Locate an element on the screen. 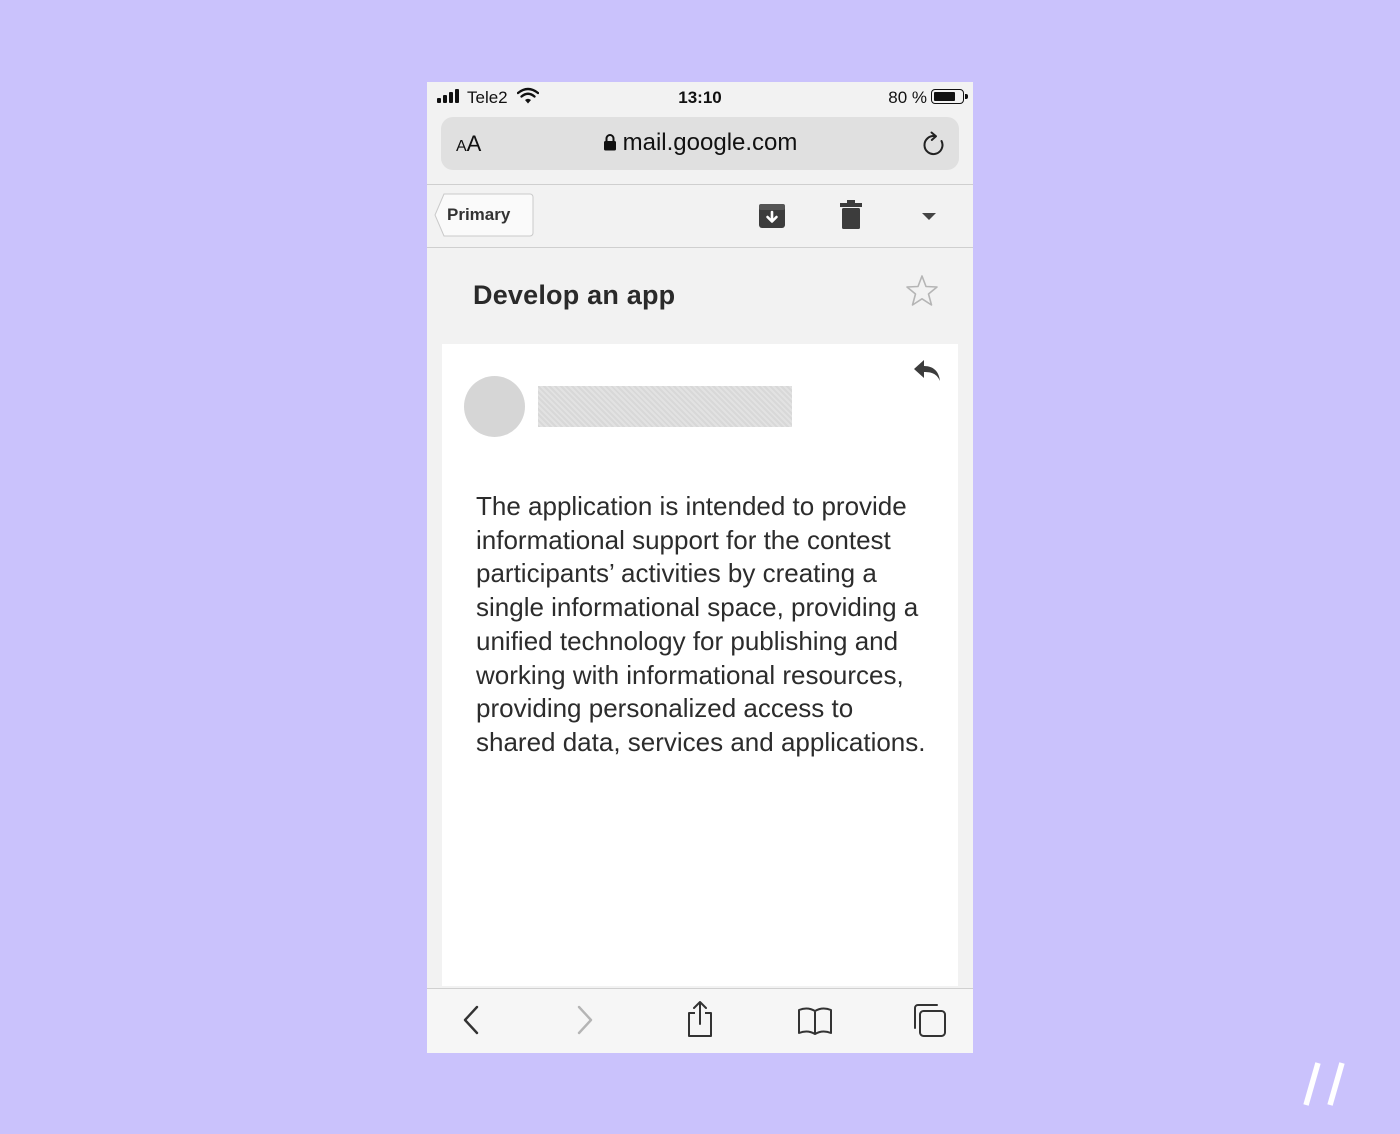 This screenshot has height=1134, width=1400. share-icon is located at coordinates (700, 1019).